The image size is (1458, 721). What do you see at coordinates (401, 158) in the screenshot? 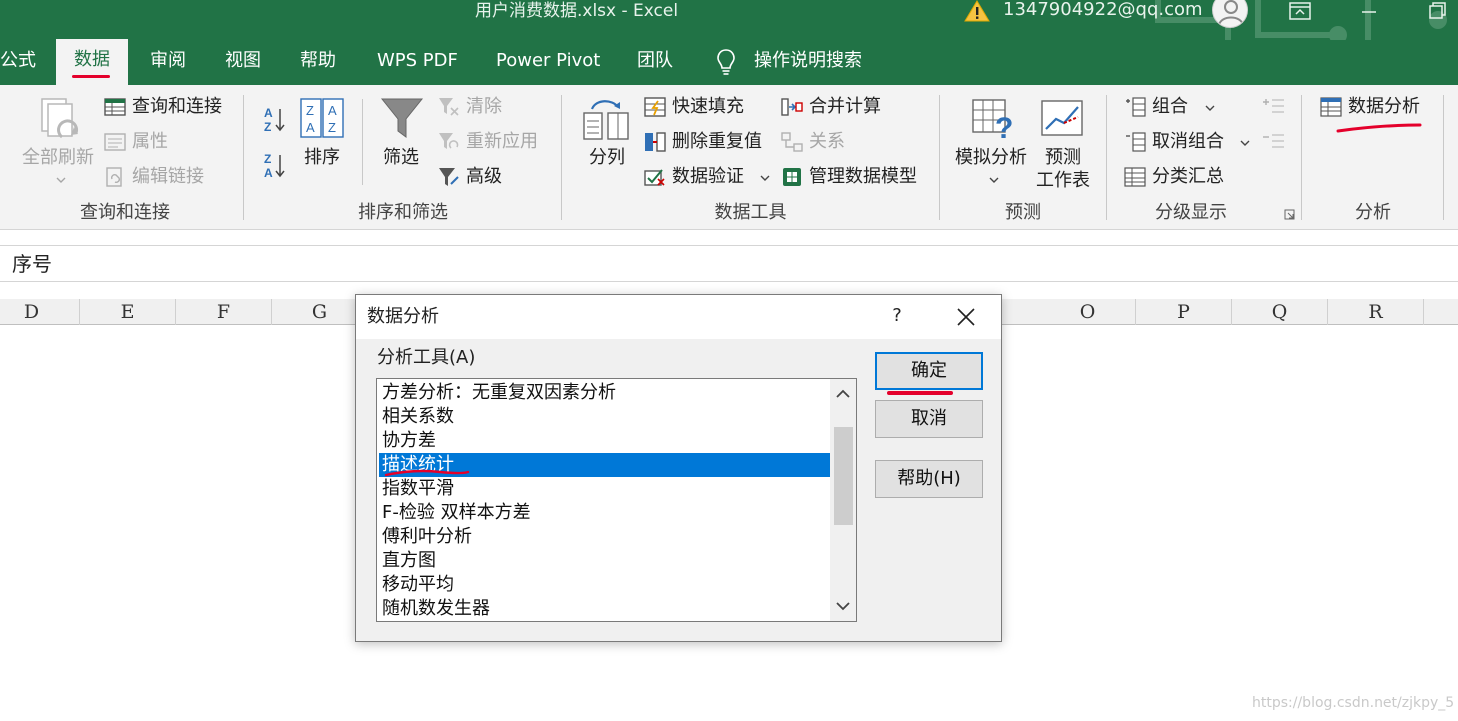
I see `filter-button: 筛选` at bounding box center [401, 158].